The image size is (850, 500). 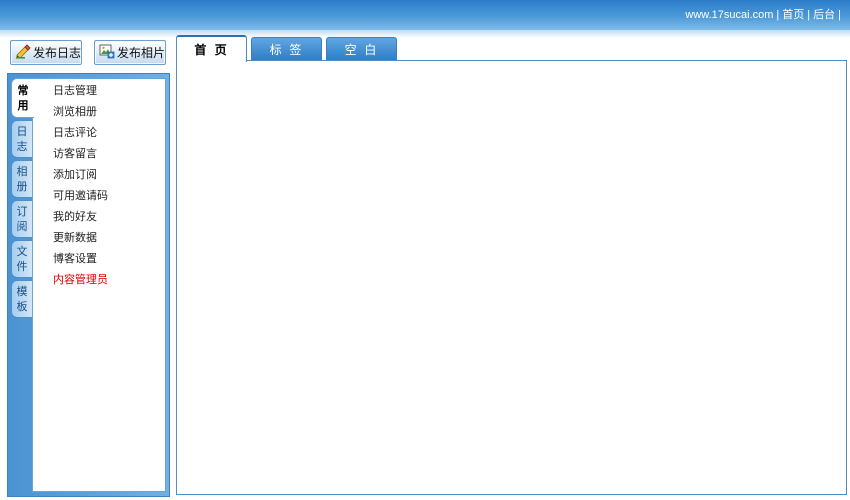 What do you see at coordinates (23, 90) in the screenshot?
I see `side-tab-char: 常` at bounding box center [23, 90].